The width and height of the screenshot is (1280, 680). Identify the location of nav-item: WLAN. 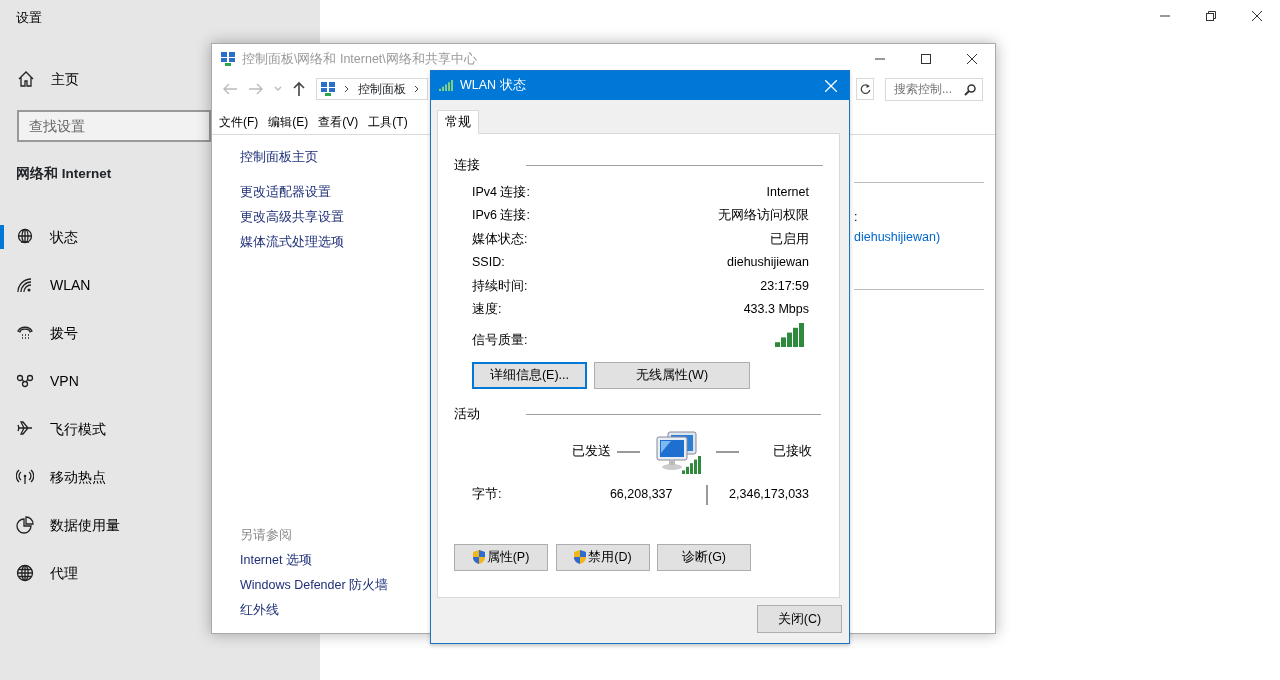
(53, 285).